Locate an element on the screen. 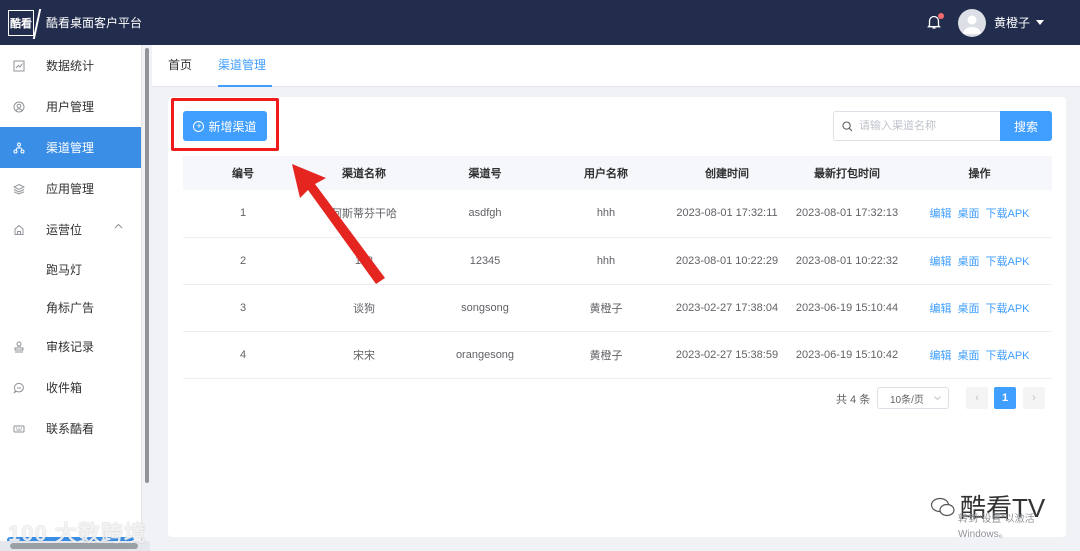 The width and height of the screenshot is (1080, 551). cell-created-time: 2023-02-27 15:38:59 is located at coordinates (727, 355).